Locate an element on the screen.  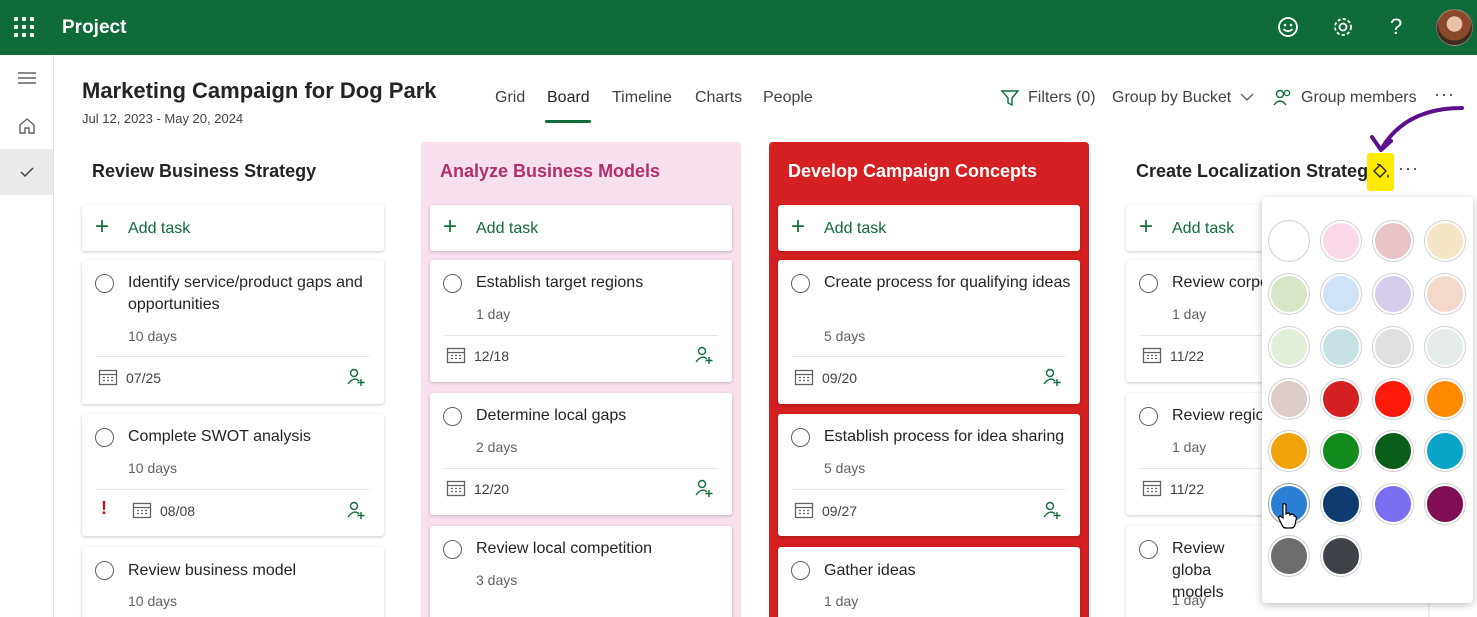
smiley-feedback-icon is located at coordinates (1288, 27).